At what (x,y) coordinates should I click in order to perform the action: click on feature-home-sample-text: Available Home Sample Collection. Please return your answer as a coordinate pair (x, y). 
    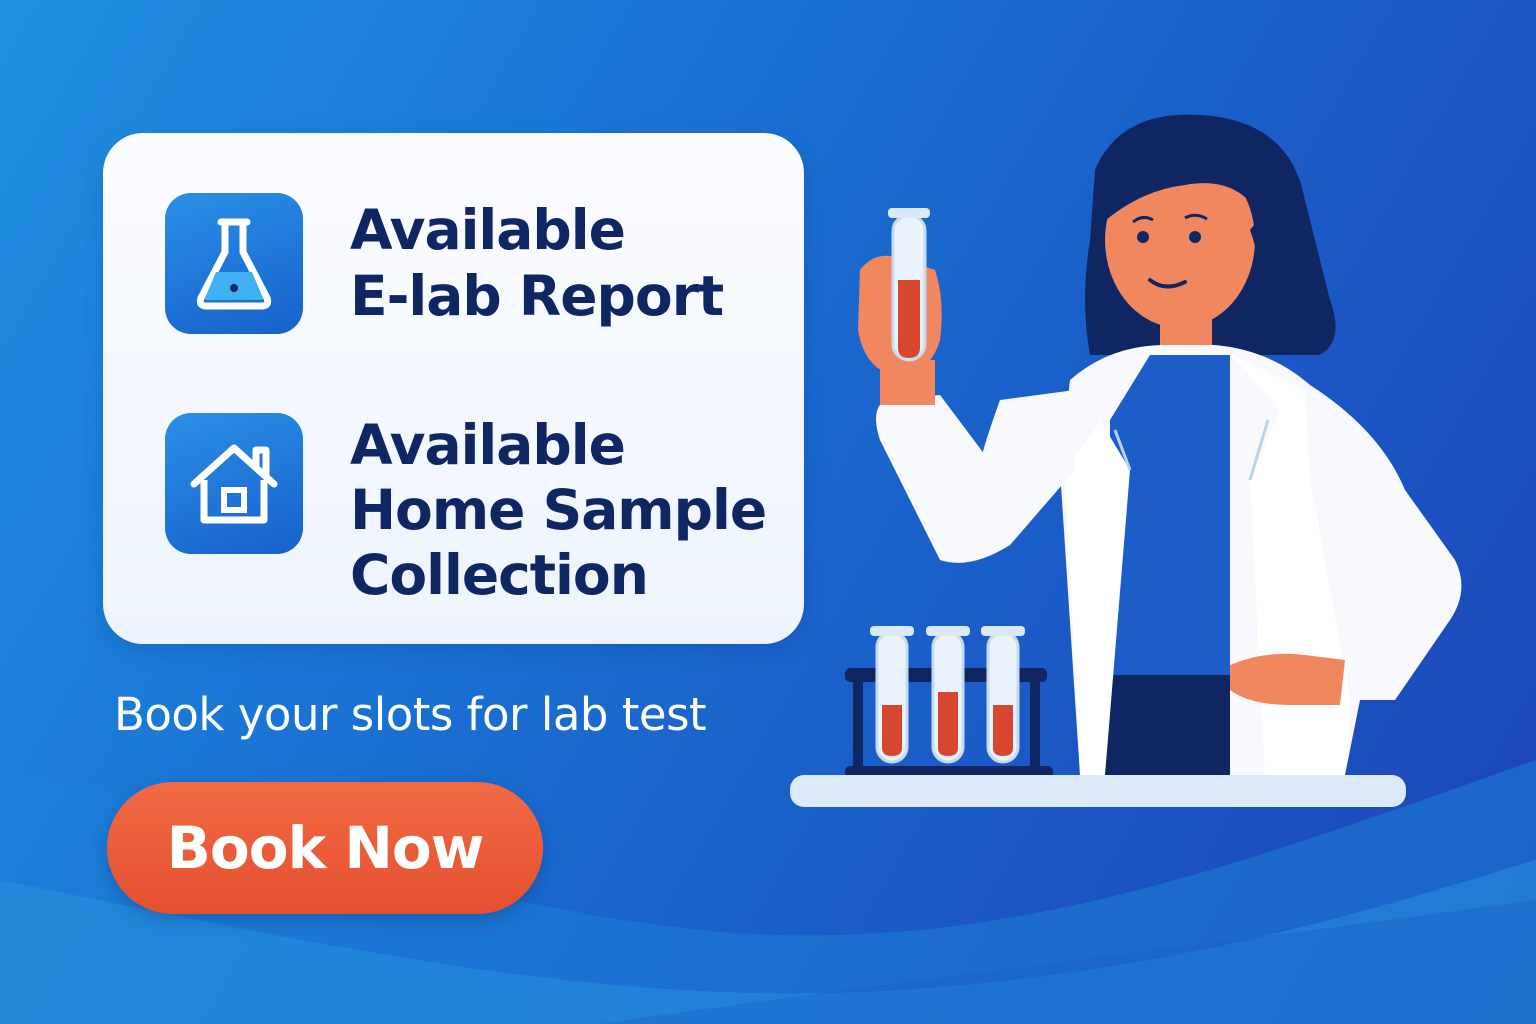
    Looking at the image, I should click on (558, 510).